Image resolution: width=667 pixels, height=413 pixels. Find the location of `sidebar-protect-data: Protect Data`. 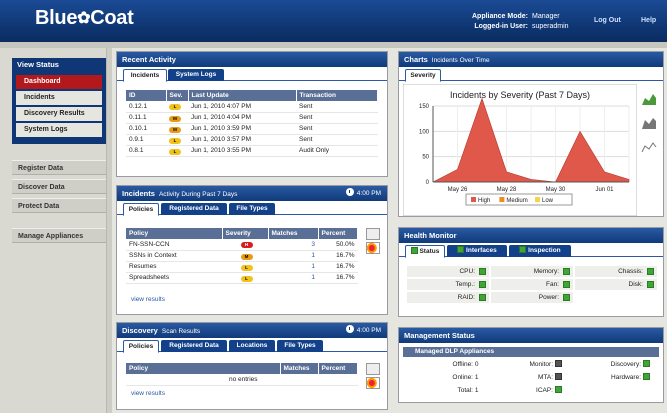

sidebar-protect-data: Protect Data is located at coordinates (59, 205).